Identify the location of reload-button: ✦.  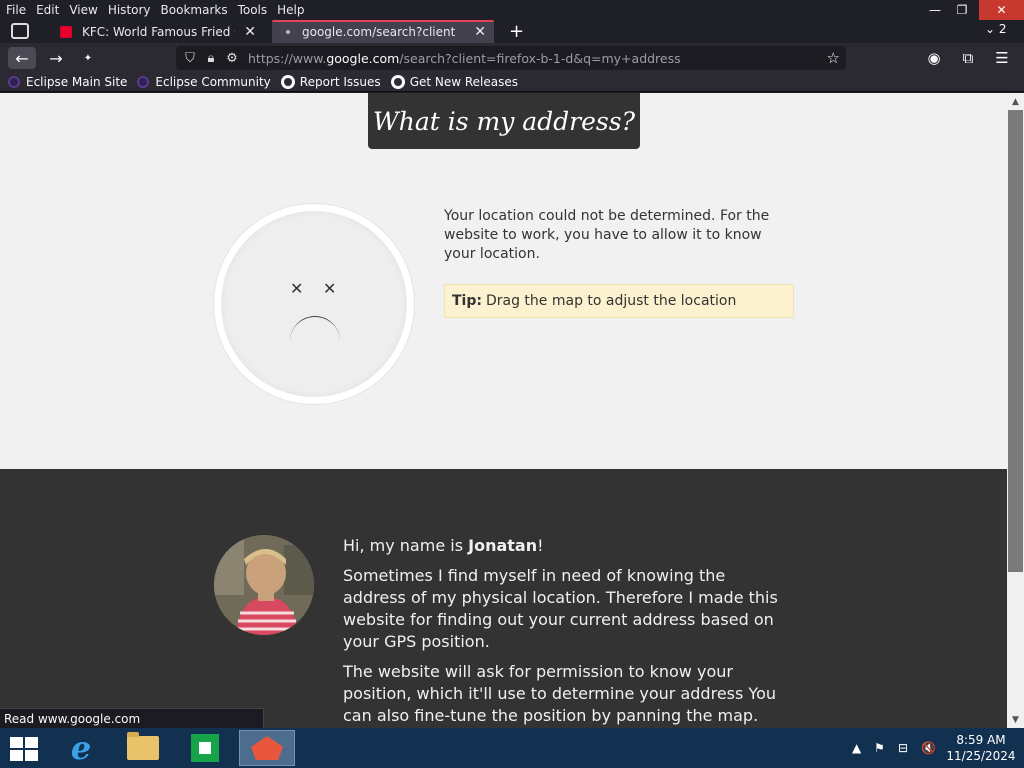
(88, 58).